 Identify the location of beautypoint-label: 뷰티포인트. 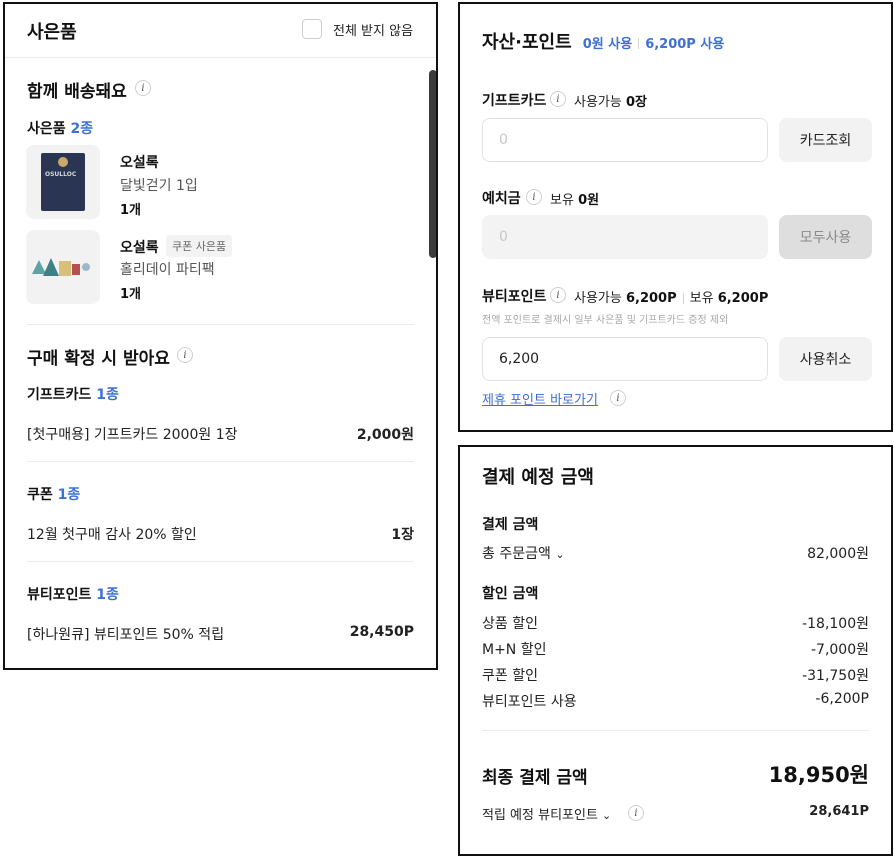
(514, 297).